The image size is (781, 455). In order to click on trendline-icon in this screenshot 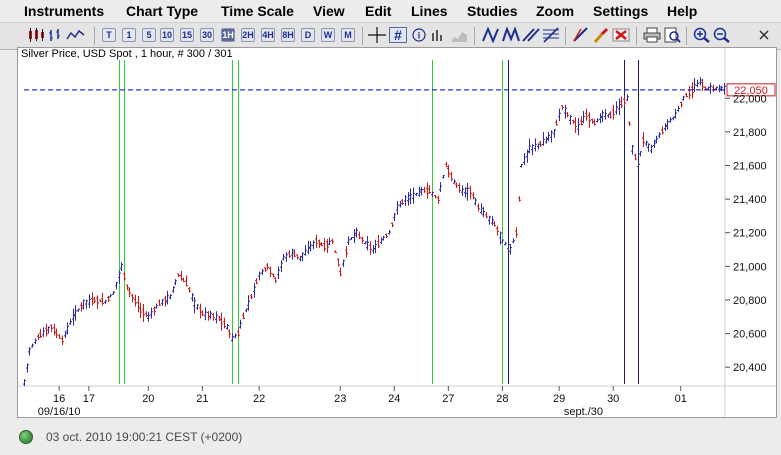, I will do `click(491, 35)`.